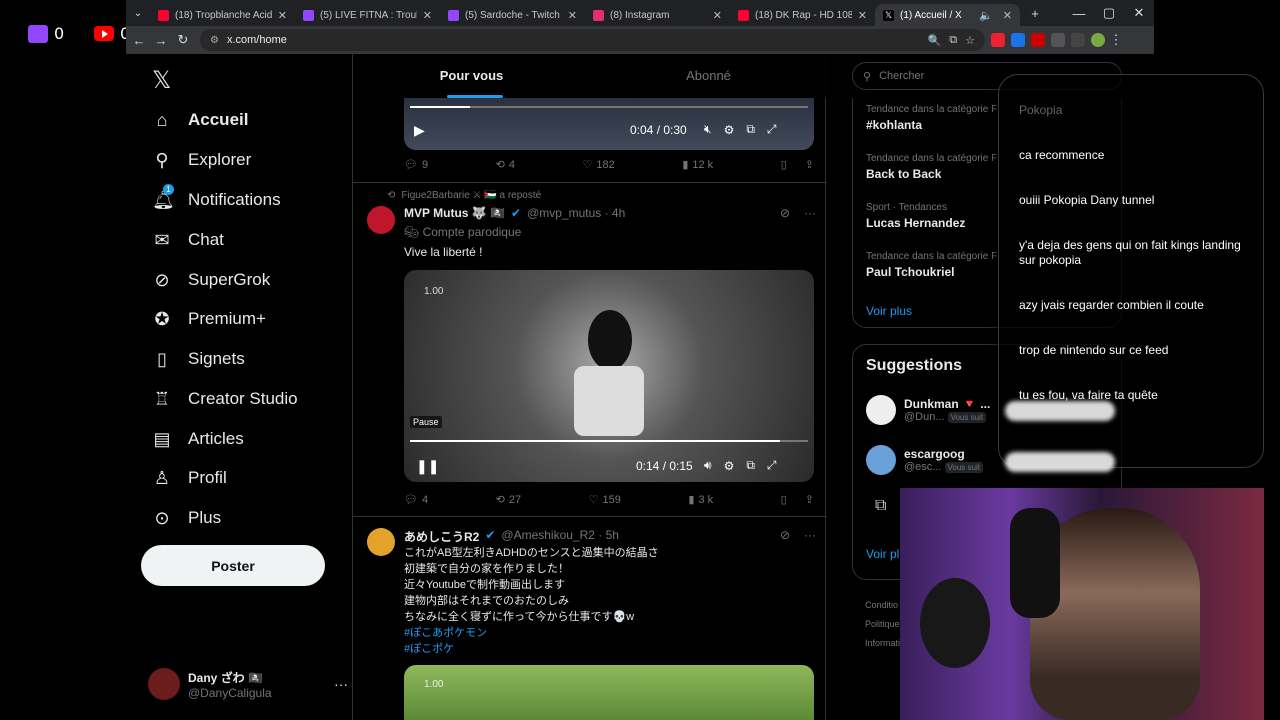 This screenshot has width=1280, height=720. What do you see at coordinates (915, 216) in the screenshot?
I see `trend-item: Sport · Tendances Lucas Hernandez` at bounding box center [915, 216].